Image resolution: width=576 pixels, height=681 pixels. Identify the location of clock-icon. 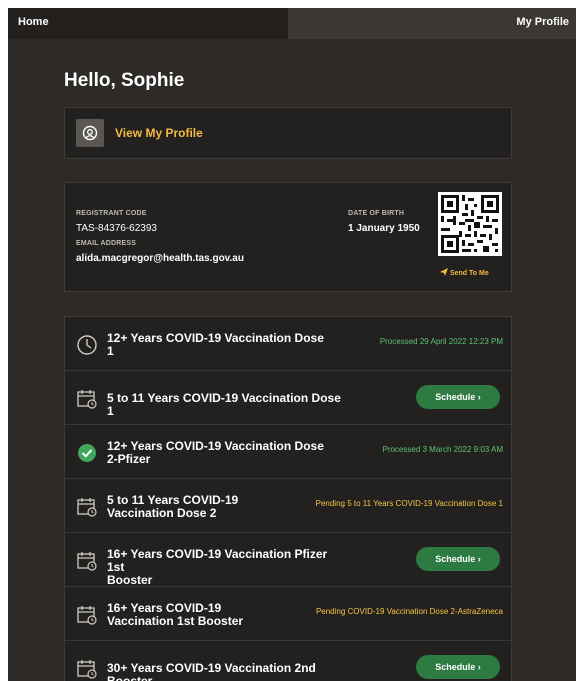
(87, 345).